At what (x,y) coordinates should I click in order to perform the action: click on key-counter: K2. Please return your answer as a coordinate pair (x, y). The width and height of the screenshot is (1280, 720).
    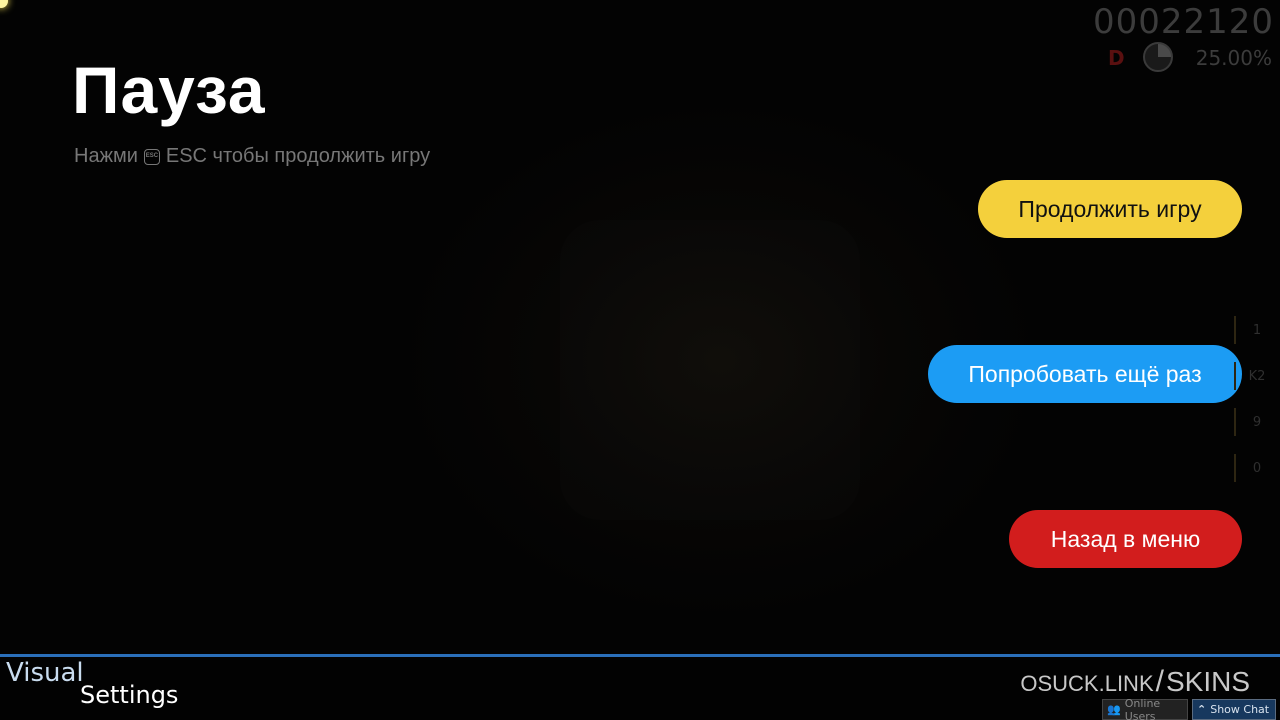
    Looking at the image, I should click on (1252, 376).